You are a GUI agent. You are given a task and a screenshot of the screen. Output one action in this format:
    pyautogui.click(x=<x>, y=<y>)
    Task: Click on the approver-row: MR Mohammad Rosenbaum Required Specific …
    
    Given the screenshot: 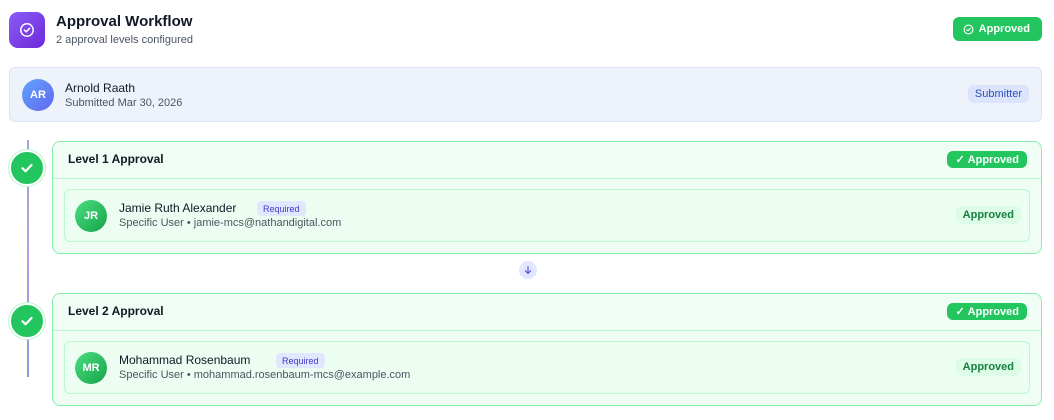 What is the action you would take?
    pyautogui.click(x=547, y=367)
    